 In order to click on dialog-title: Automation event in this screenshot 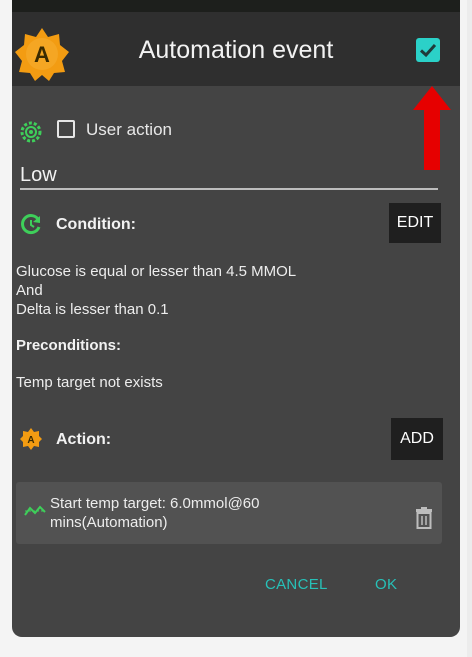, I will do `click(236, 50)`.